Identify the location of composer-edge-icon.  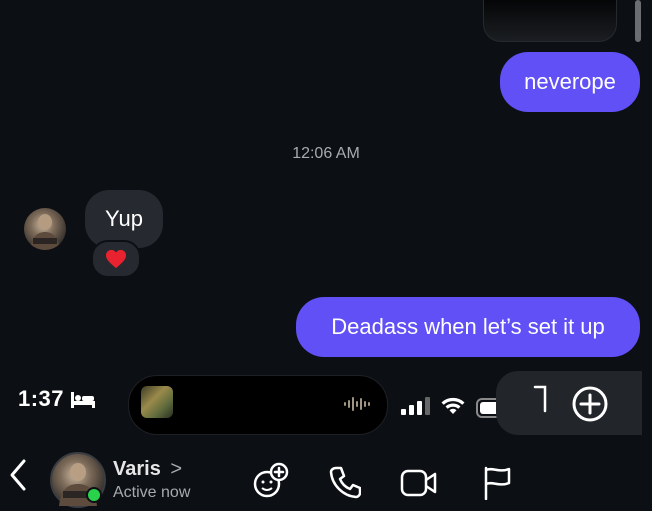
(541, 402).